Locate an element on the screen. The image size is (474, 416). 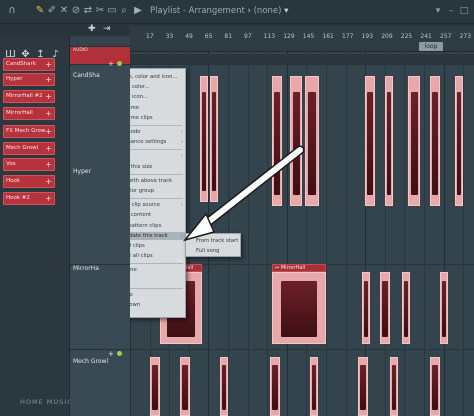
picker-clip-item: FX Mech Grow + is located at coordinates (29, 131).